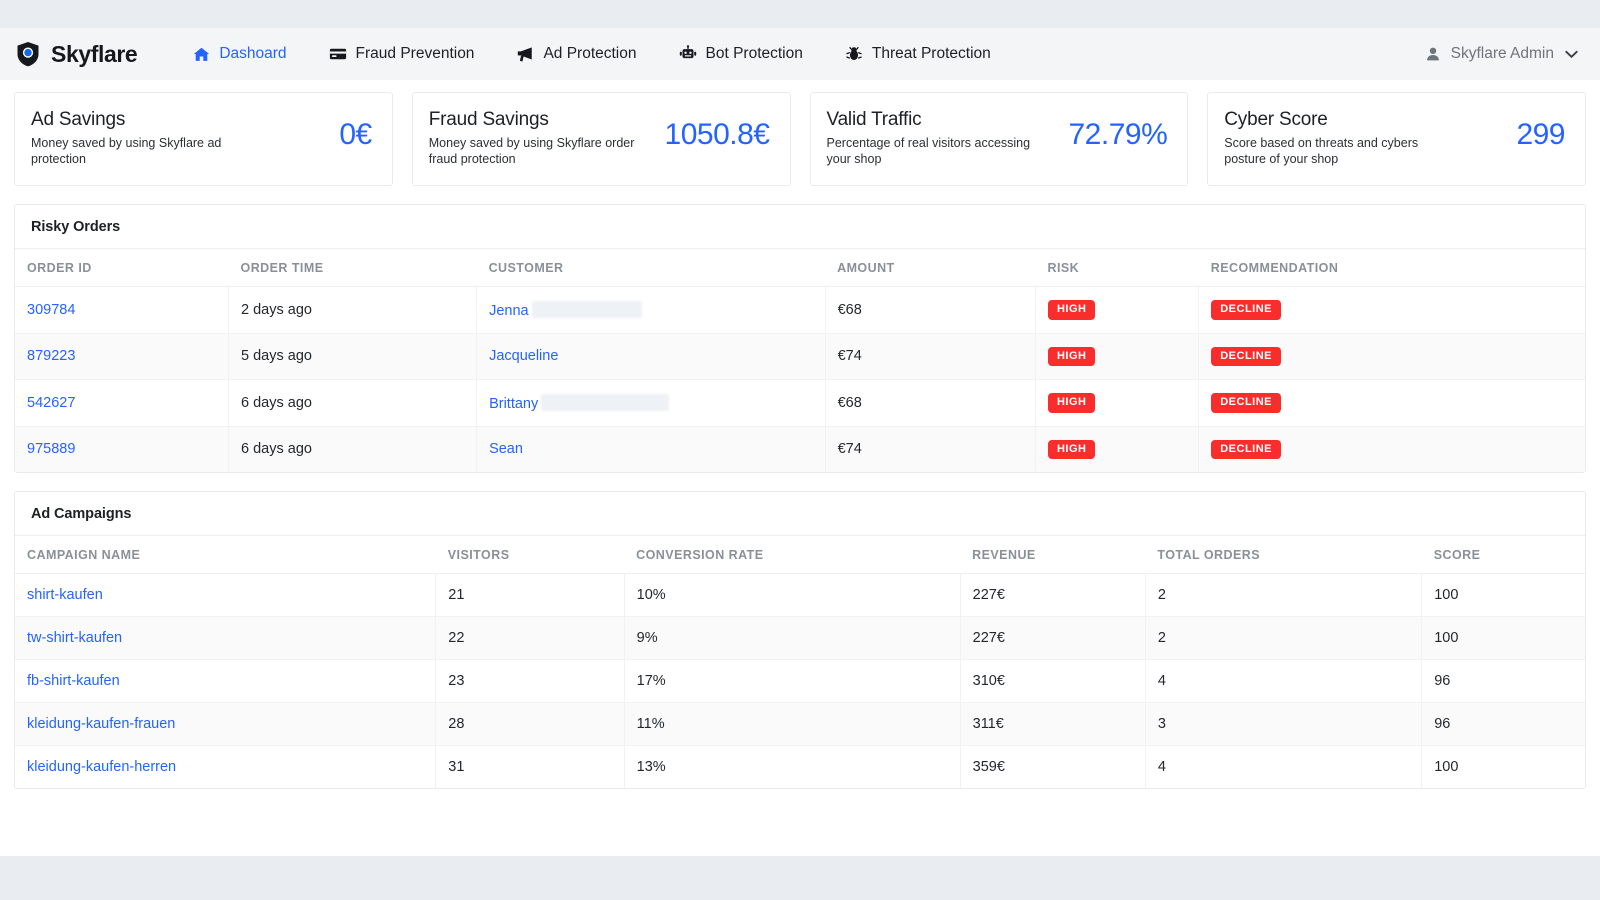  I want to click on nav-label: Threat Protection, so click(931, 53).